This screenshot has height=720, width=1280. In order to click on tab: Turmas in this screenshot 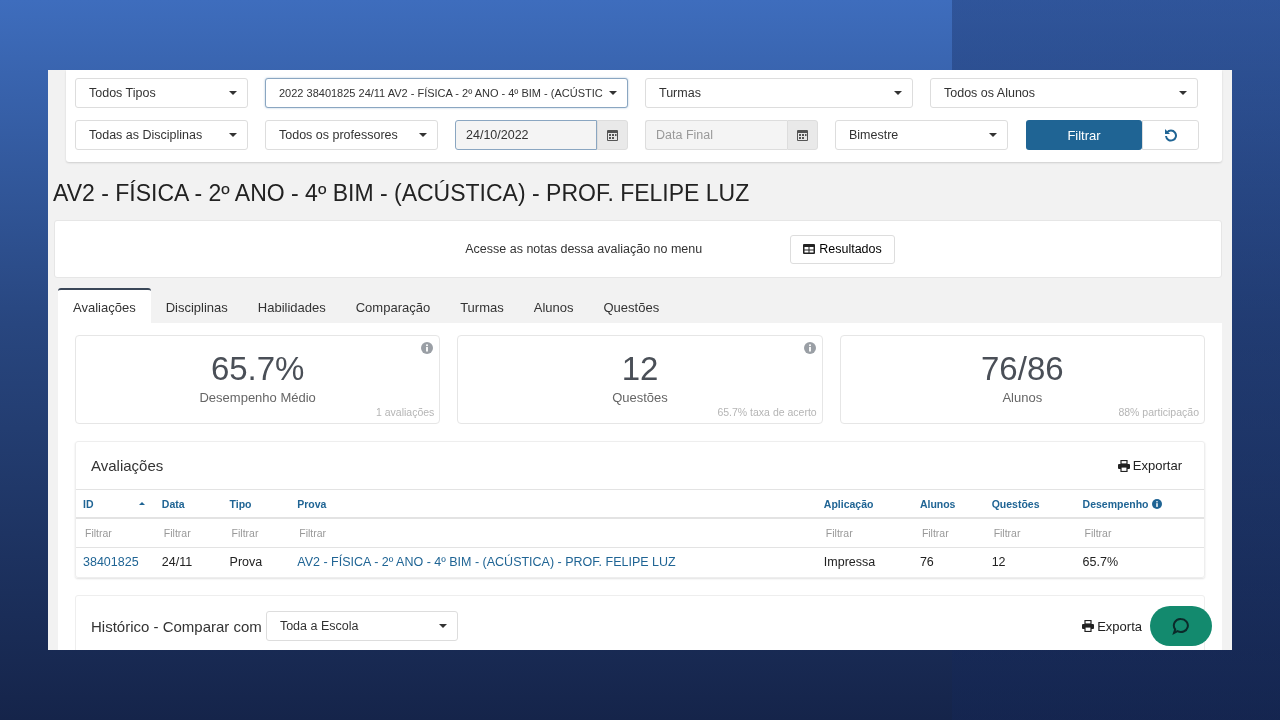, I will do `click(482, 305)`.